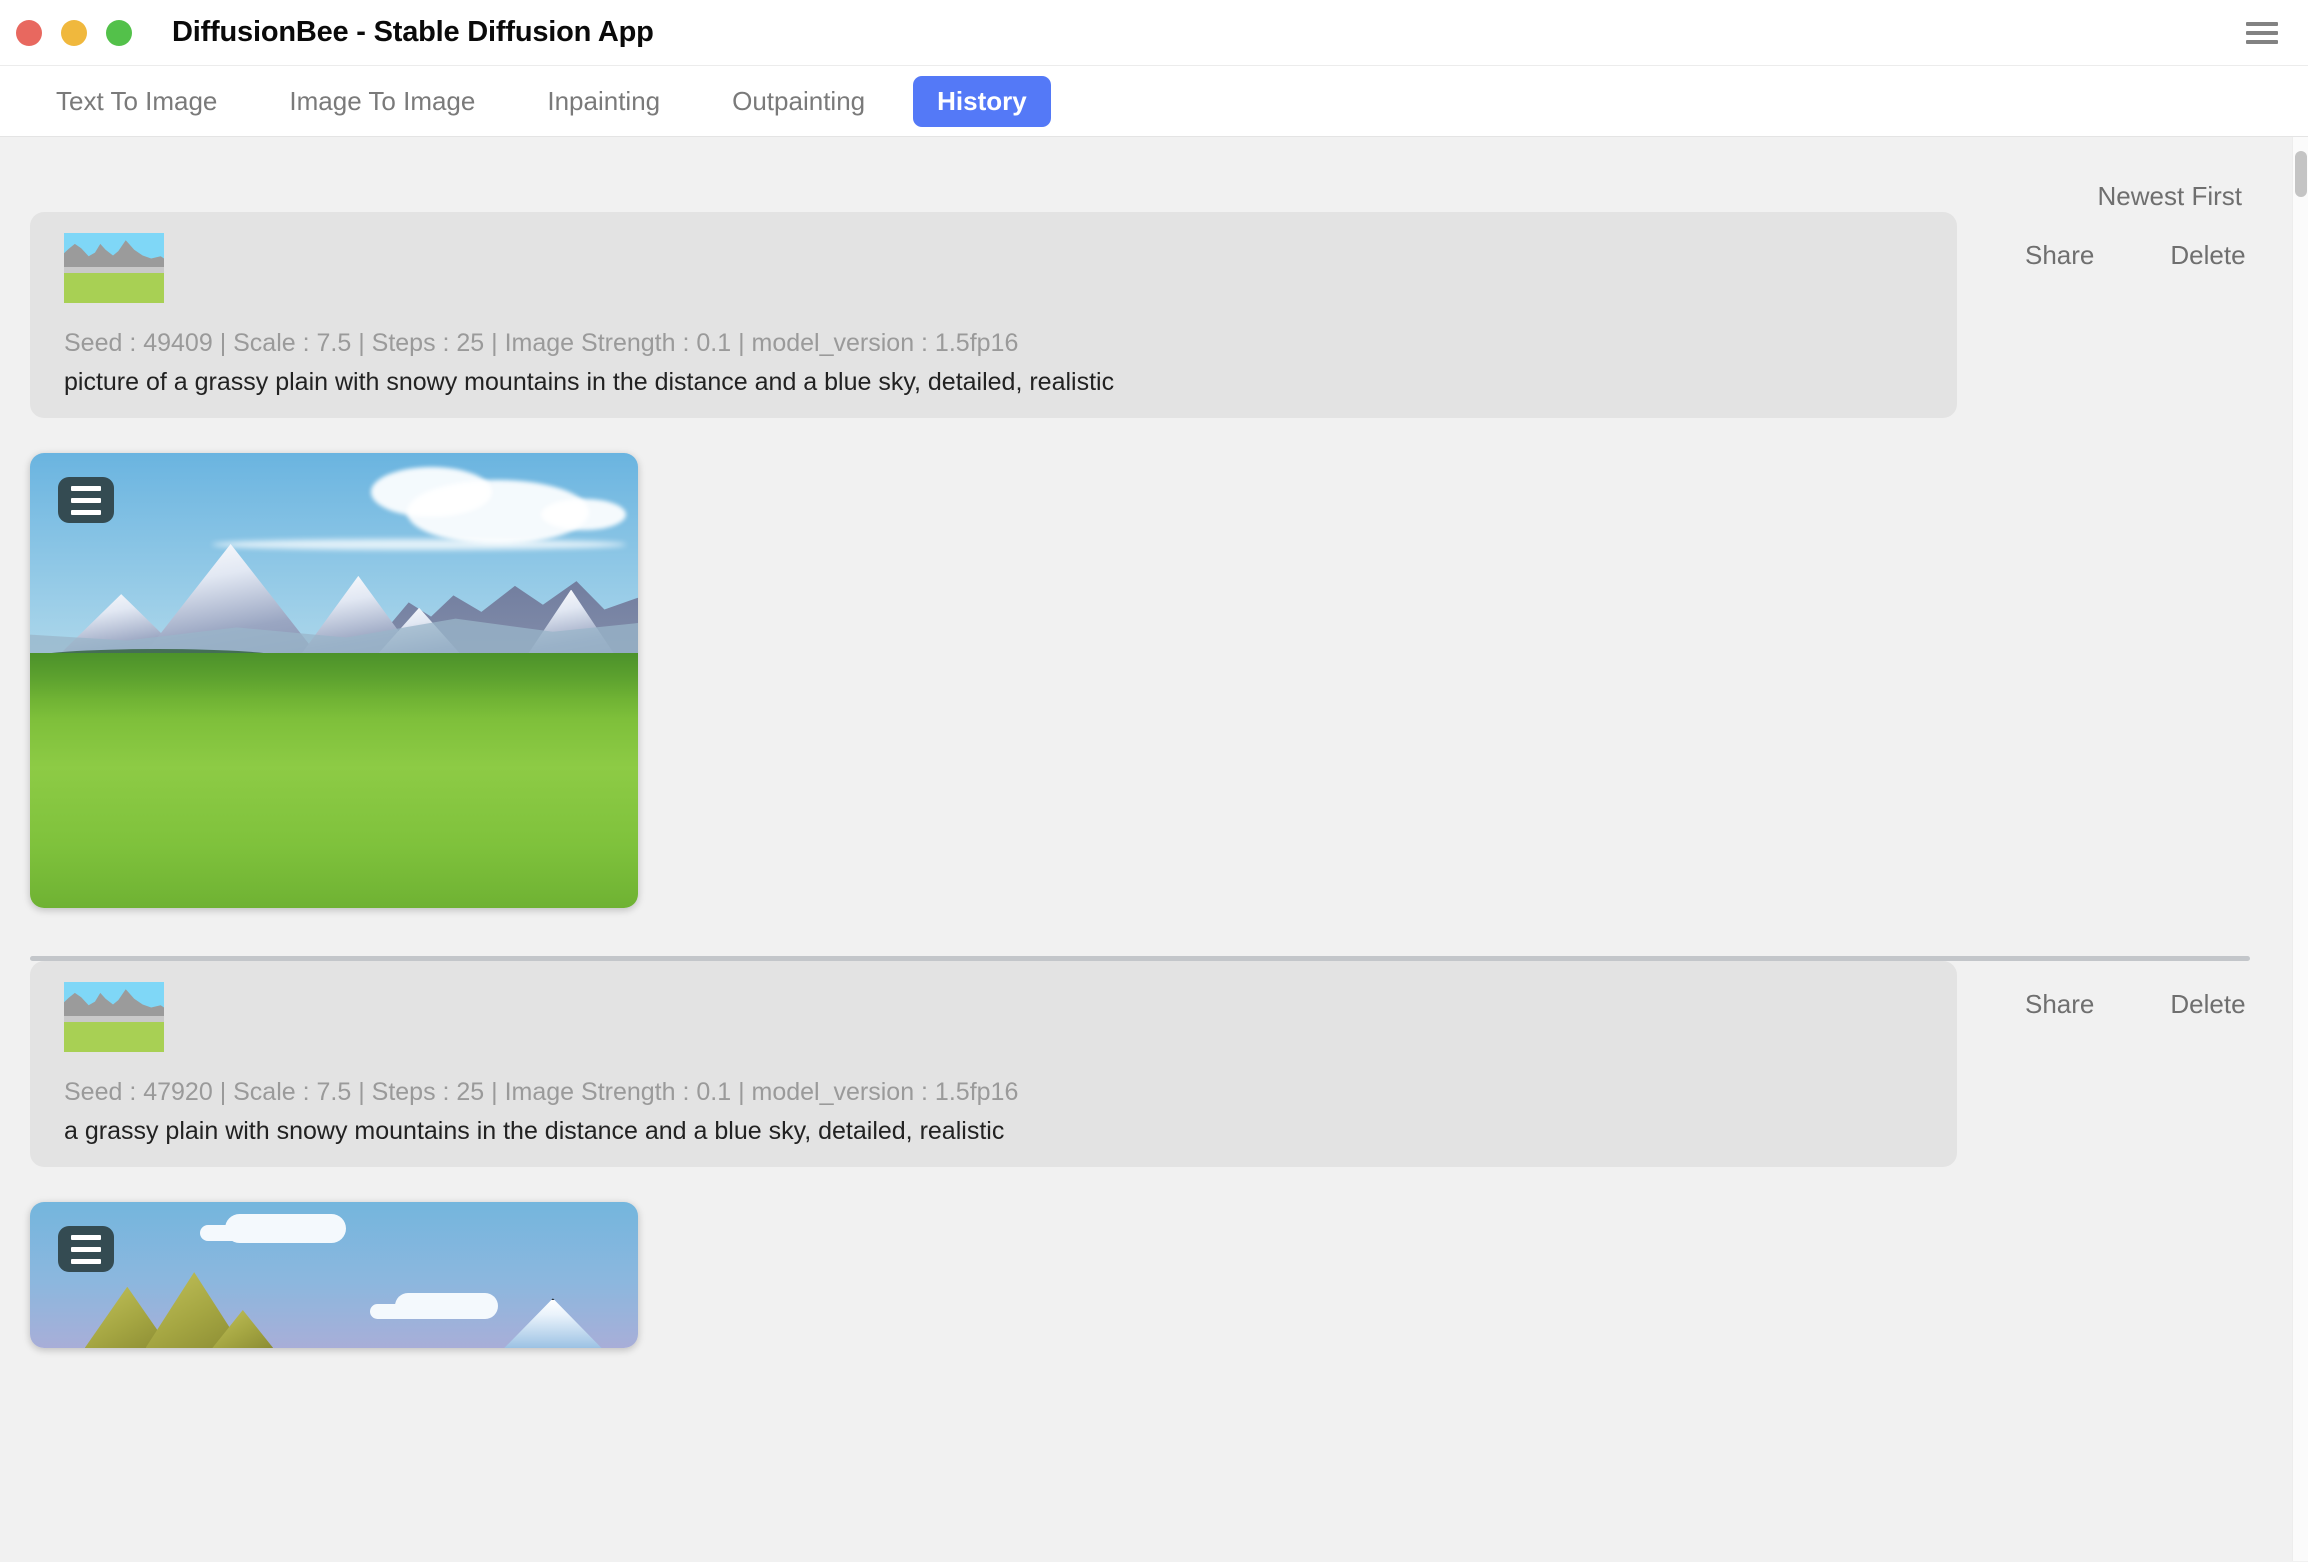 Image resolution: width=2308 pixels, height=1562 pixels. What do you see at coordinates (413, 32) in the screenshot?
I see `app-title: DiffusionBee - Stable Diffusion App` at bounding box center [413, 32].